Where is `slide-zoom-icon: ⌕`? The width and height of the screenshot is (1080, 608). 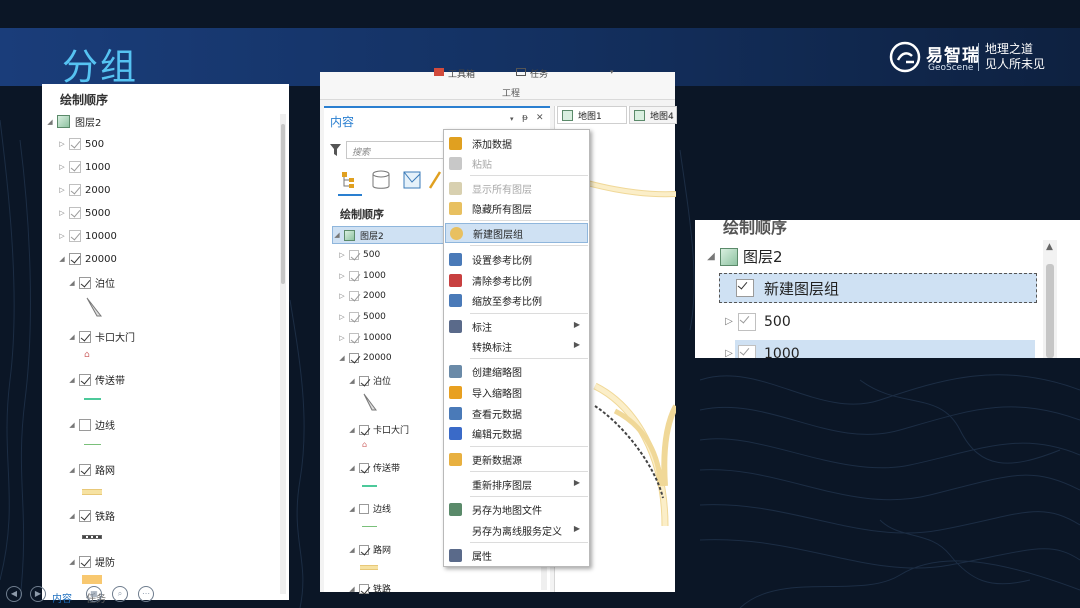 slide-zoom-icon: ⌕ is located at coordinates (120, 594).